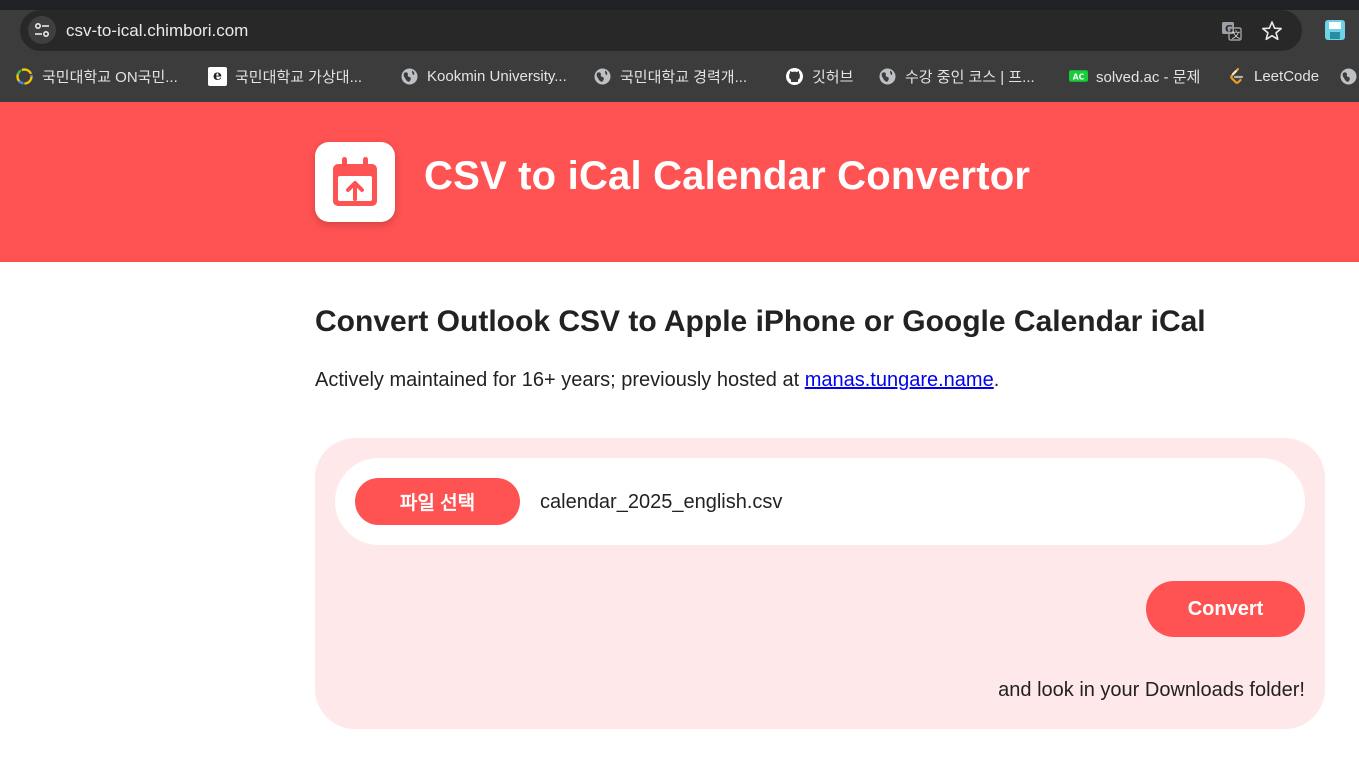  I want to click on bookmark-leetcode: LeetCode, so click(1273, 76).